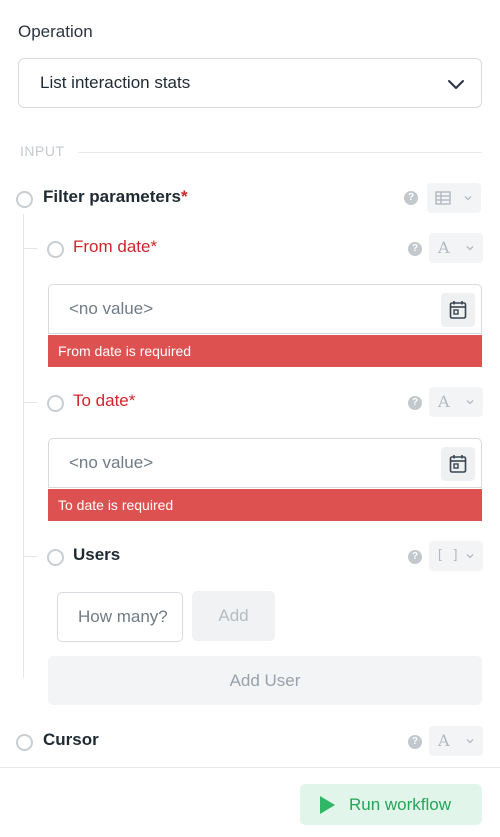  Describe the element at coordinates (24, 199) in the screenshot. I see `filter-parameters-radio` at that location.